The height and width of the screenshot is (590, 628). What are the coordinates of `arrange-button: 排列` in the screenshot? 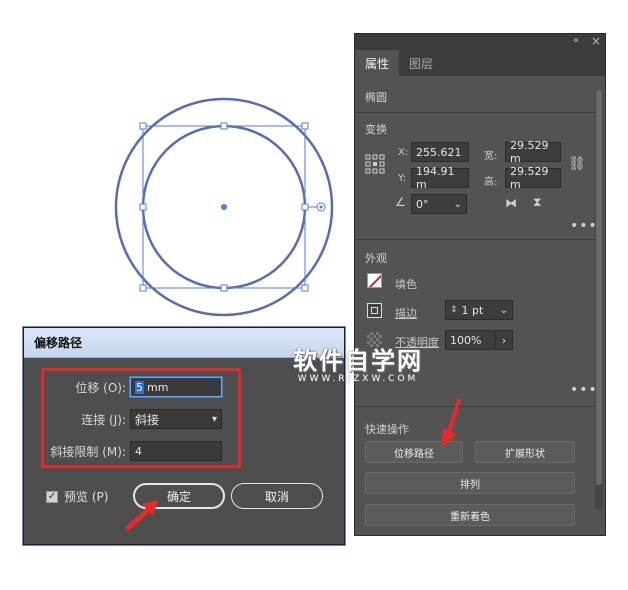 It's located at (470, 483).